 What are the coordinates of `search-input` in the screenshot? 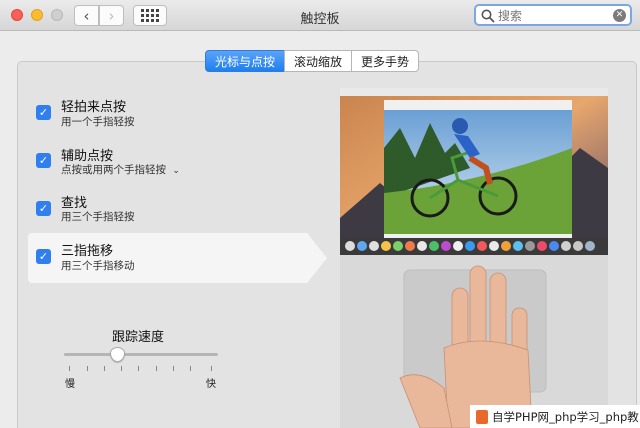 It's located at (553, 15).